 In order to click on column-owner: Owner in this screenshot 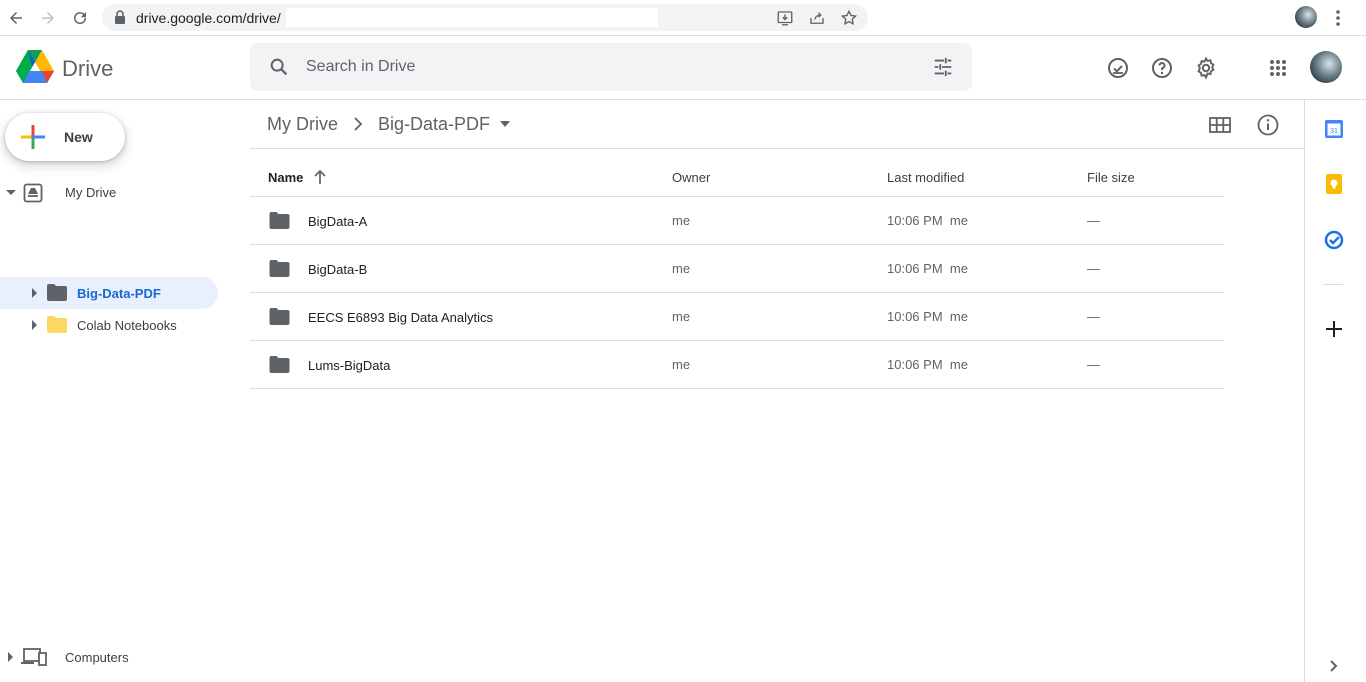, I will do `click(691, 177)`.